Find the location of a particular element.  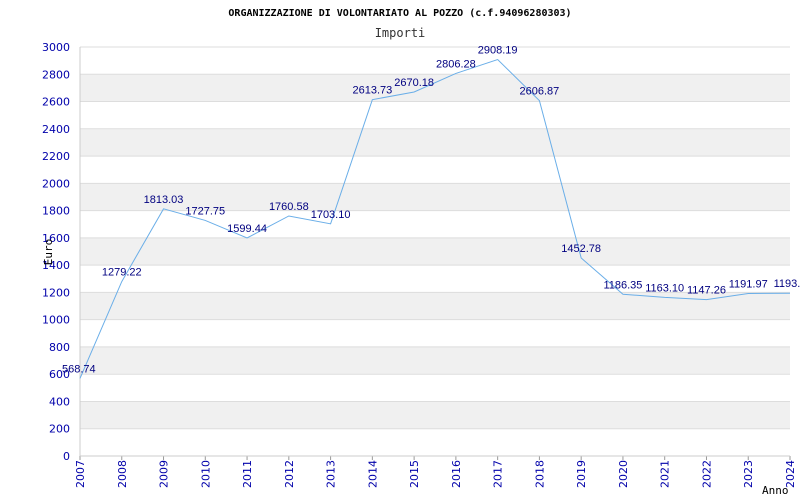

data-label: 568.74 is located at coordinates (79, 369).